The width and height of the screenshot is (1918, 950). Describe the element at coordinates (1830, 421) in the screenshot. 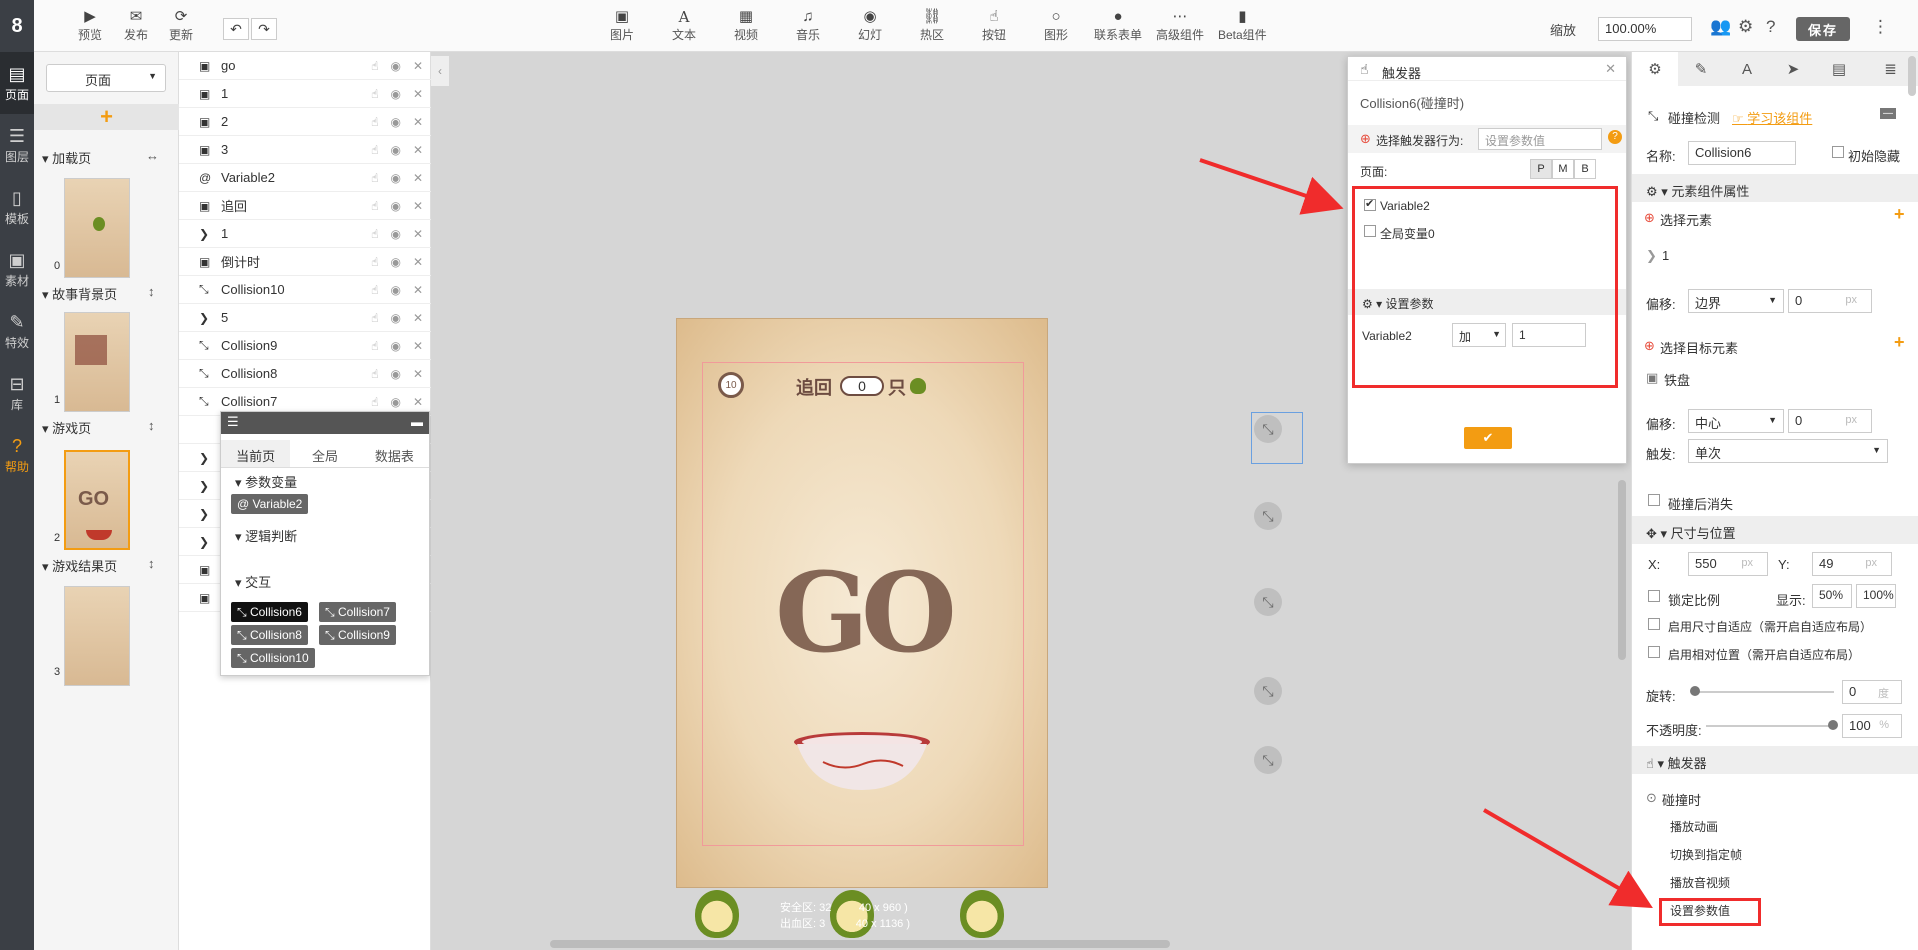

I see `offset-value-input: 0 px` at that location.